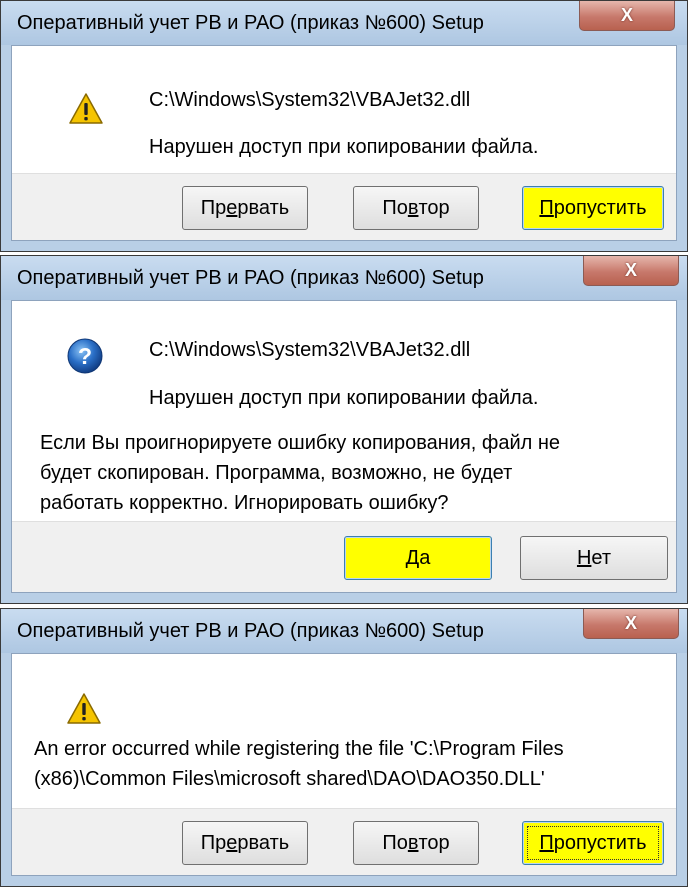 This screenshot has width=688, height=887. What do you see at coordinates (594, 558) in the screenshot?
I see `no-button: Нет` at bounding box center [594, 558].